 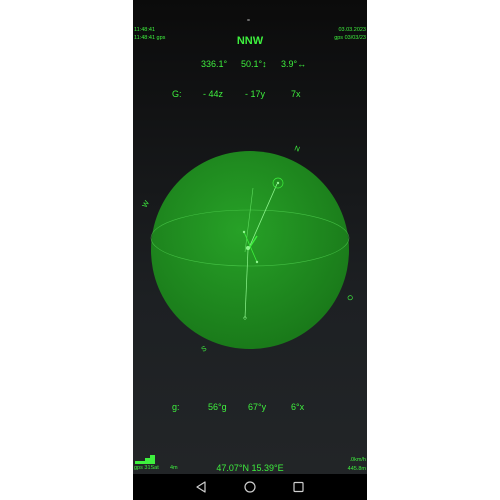 I want to click on gps-signal-bars, so click(x=145, y=459).